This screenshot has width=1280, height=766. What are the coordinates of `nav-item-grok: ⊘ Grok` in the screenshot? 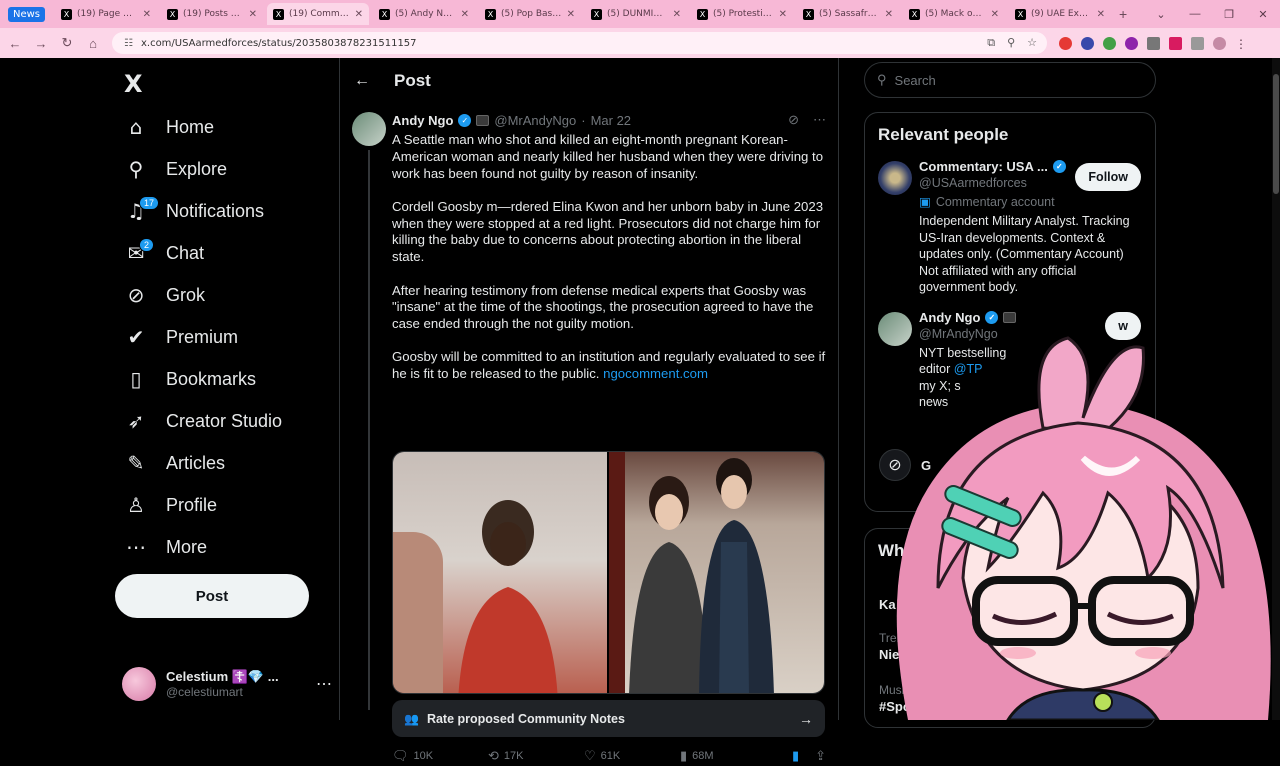 It's located at (226, 295).